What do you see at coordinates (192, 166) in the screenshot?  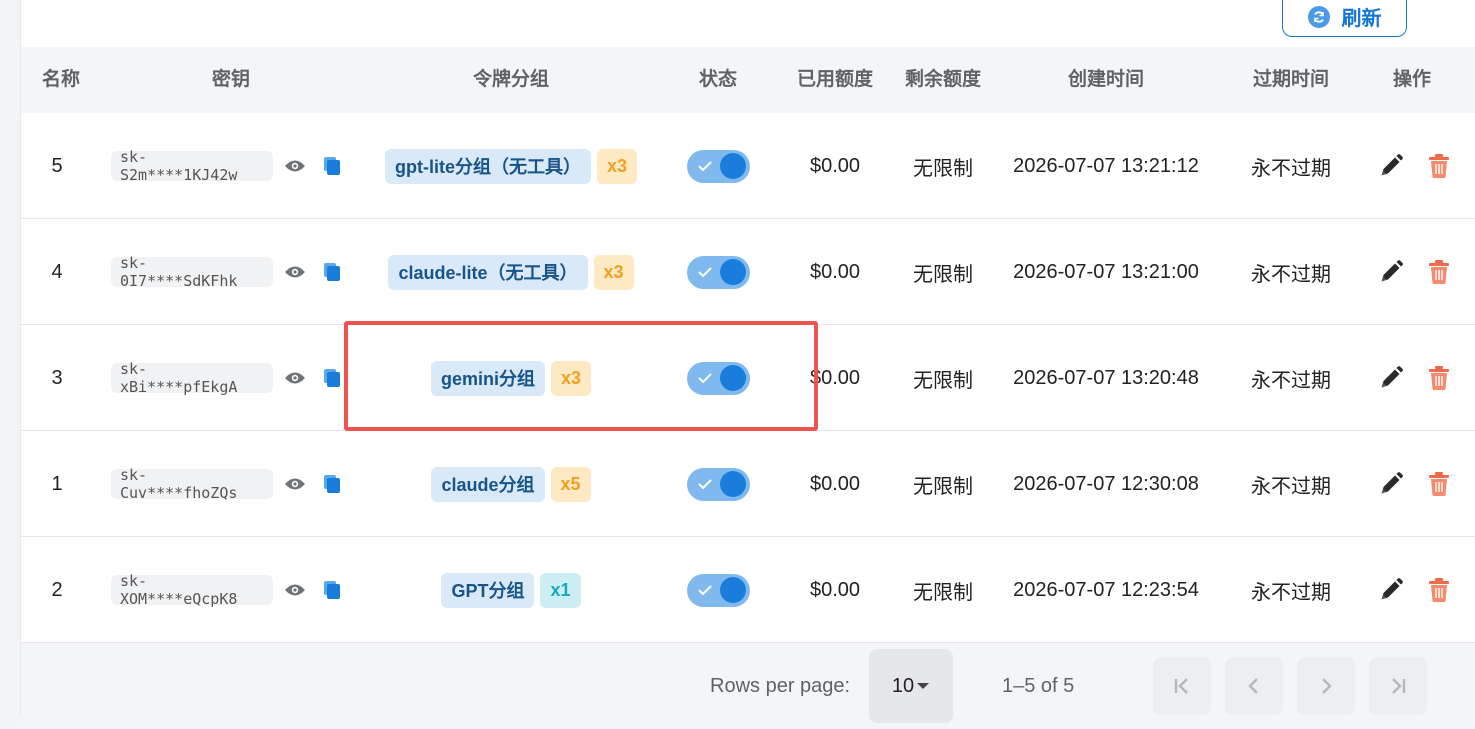 I see `key-cell: sk-S2m****1KJ42w` at bounding box center [192, 166].